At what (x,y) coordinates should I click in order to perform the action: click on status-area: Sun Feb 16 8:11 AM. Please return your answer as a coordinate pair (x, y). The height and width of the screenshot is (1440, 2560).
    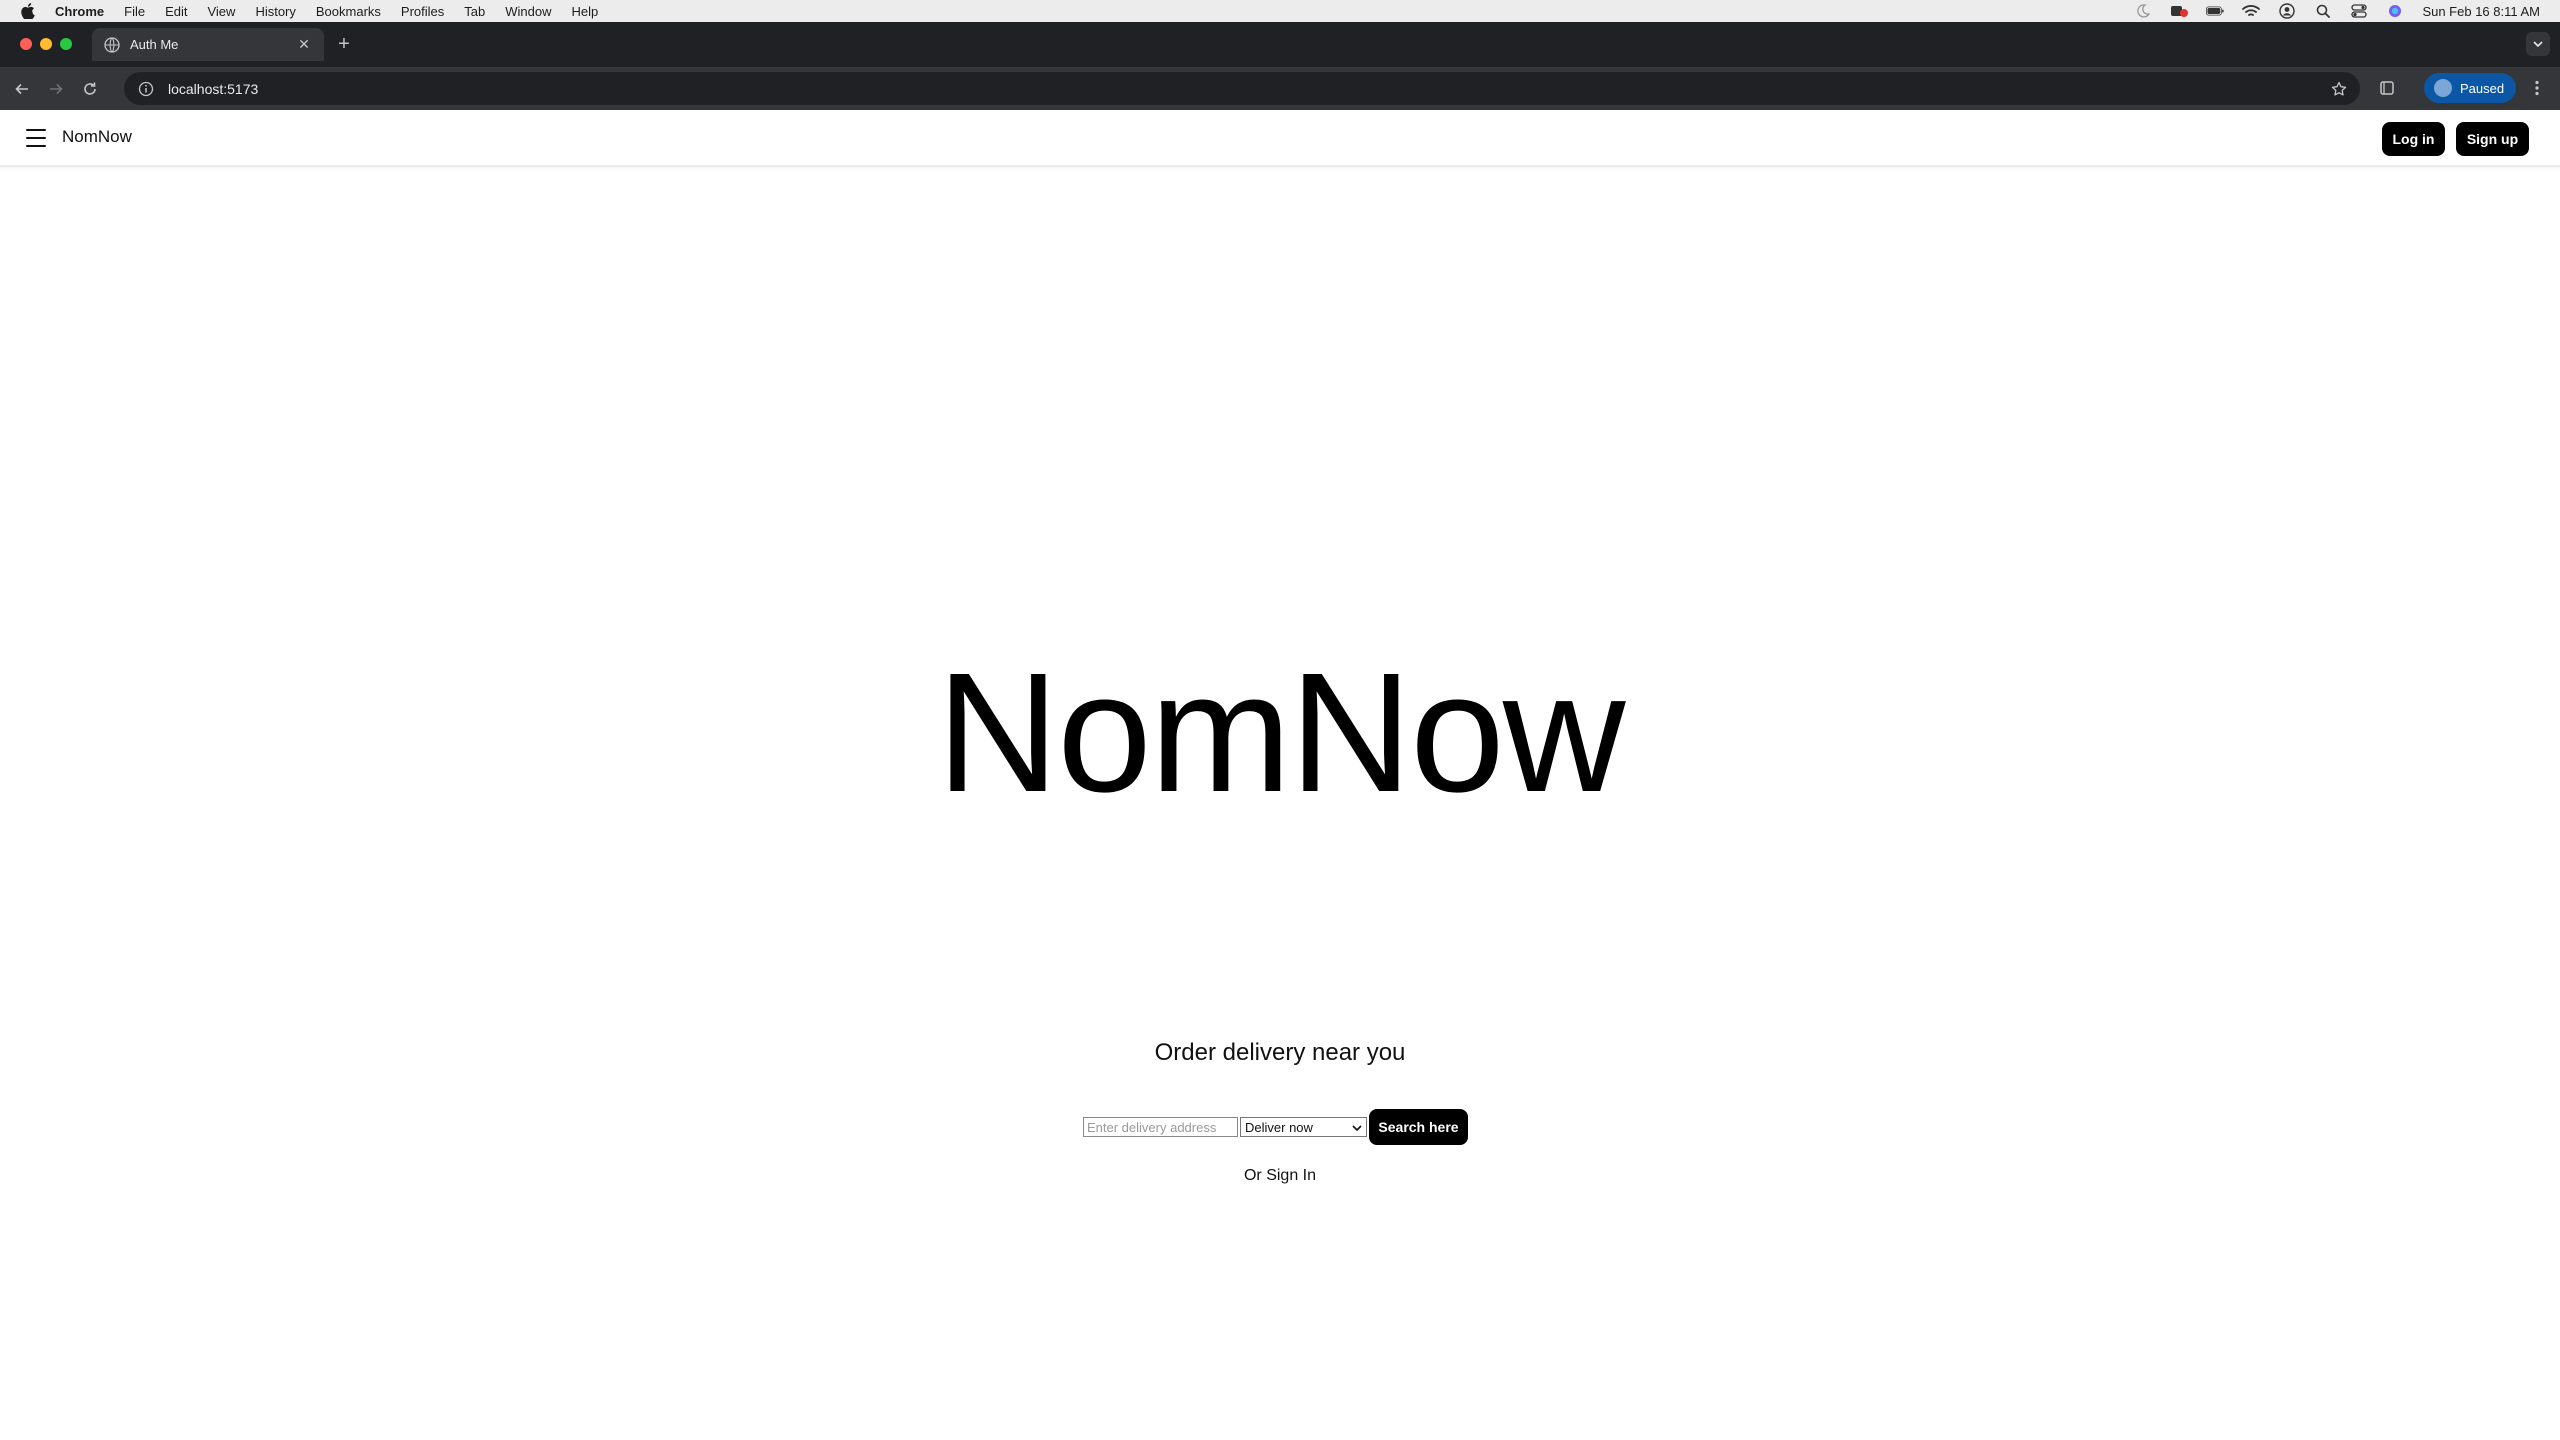
    Looking at the image, I should click on (2337, 11).